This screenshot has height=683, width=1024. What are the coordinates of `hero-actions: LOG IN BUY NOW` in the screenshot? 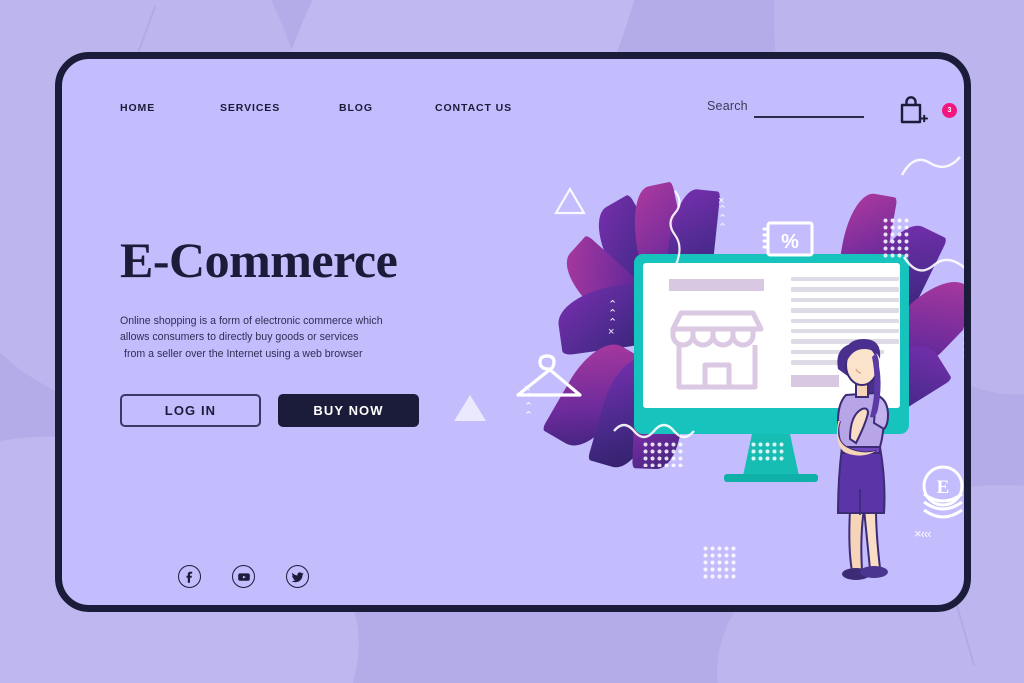 It's located at (269, 410).